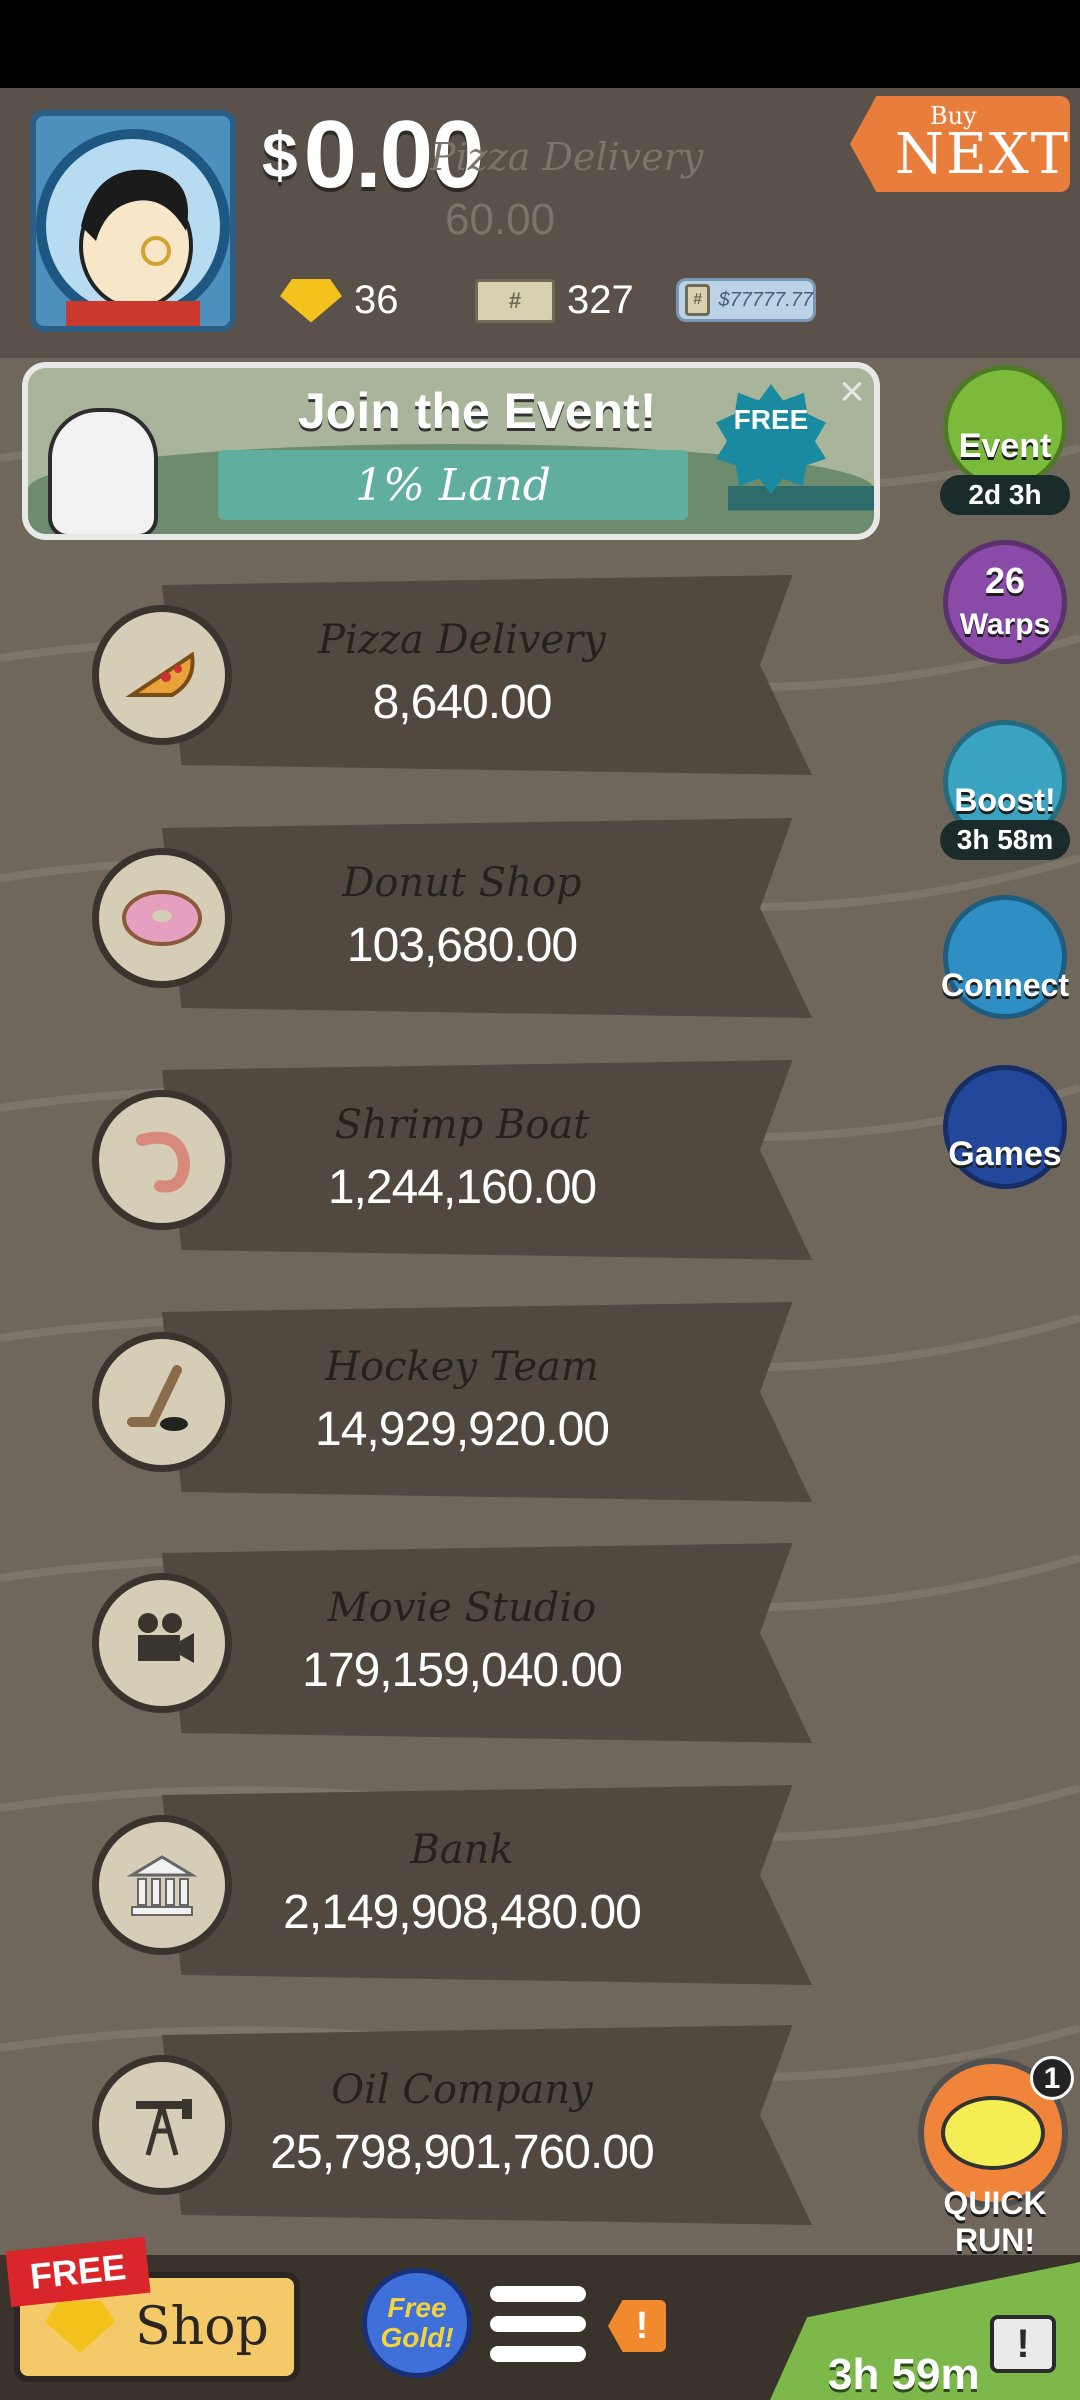 This screenshot has height=2400, width=1080. Describe the element at coordinates (462, 702) in the screenshot. I see `business-value: 8,640.00` at that location.